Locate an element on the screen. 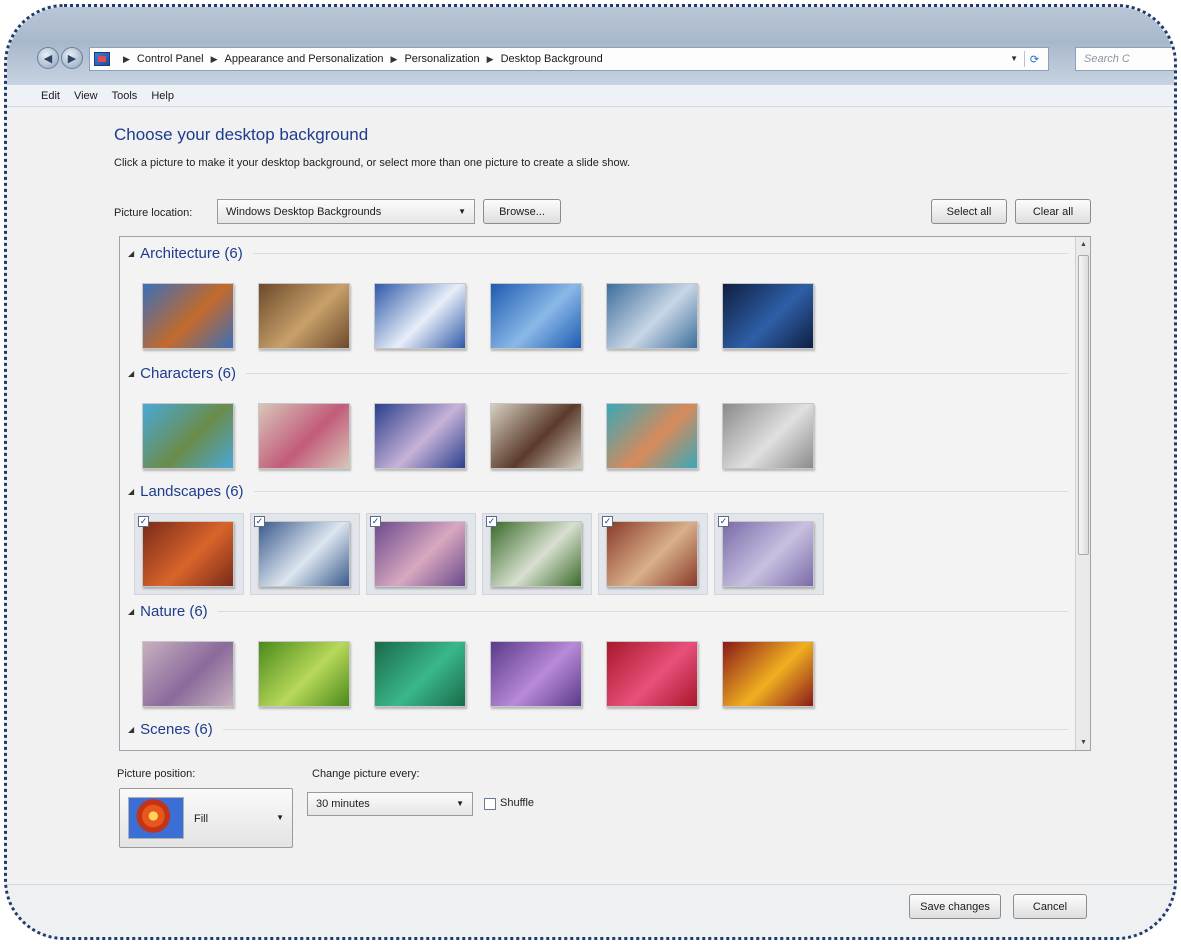 The image size is (1181, 944). group-header: ◢ Landscapes (6) is located at coordinates (598, 491).